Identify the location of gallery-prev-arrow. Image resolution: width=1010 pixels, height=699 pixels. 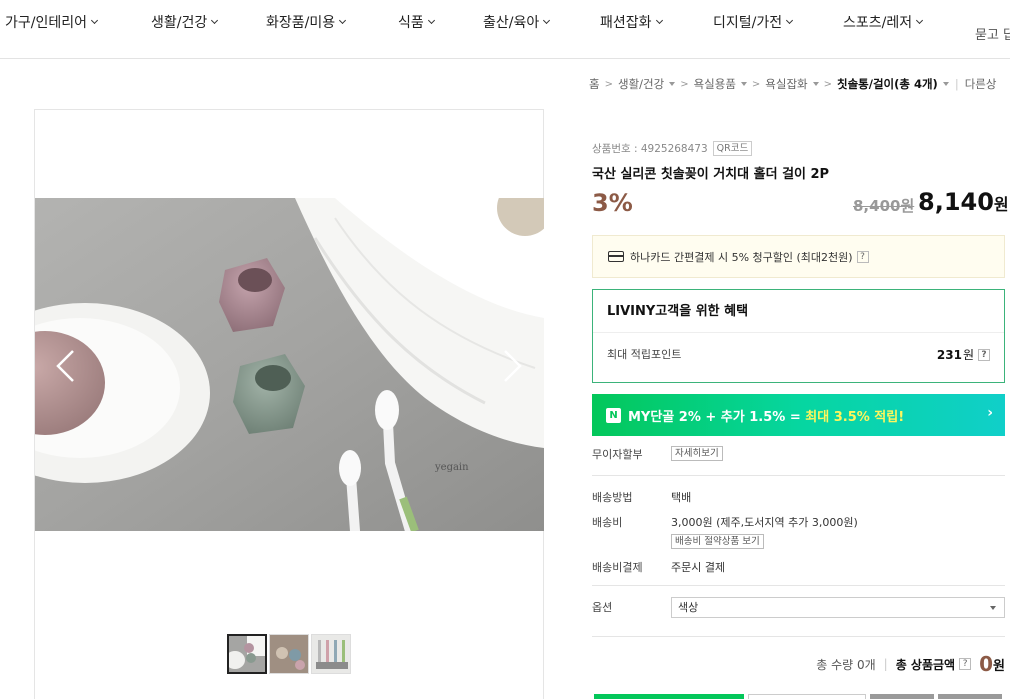
(65, 366).